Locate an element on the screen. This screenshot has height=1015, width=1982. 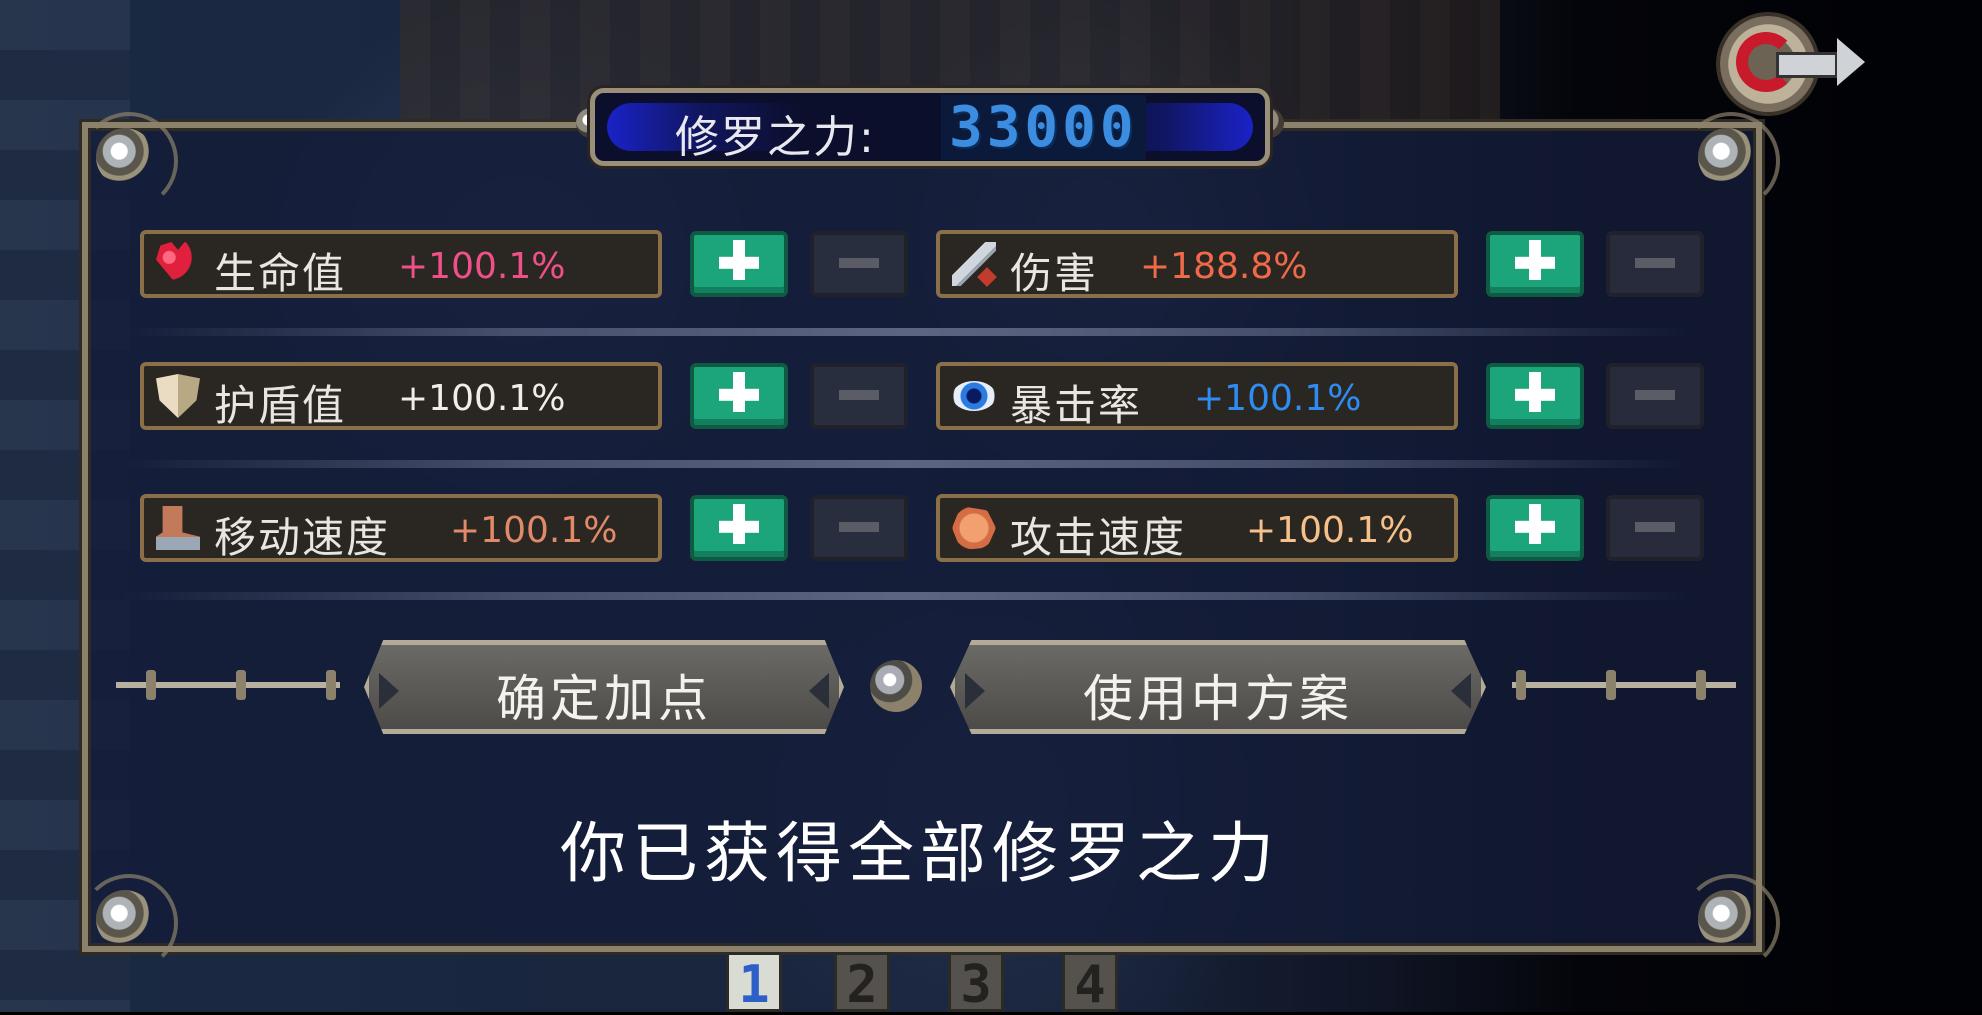
stat-hp: 生命值 +100.1% is located at coordinates (401, 264).